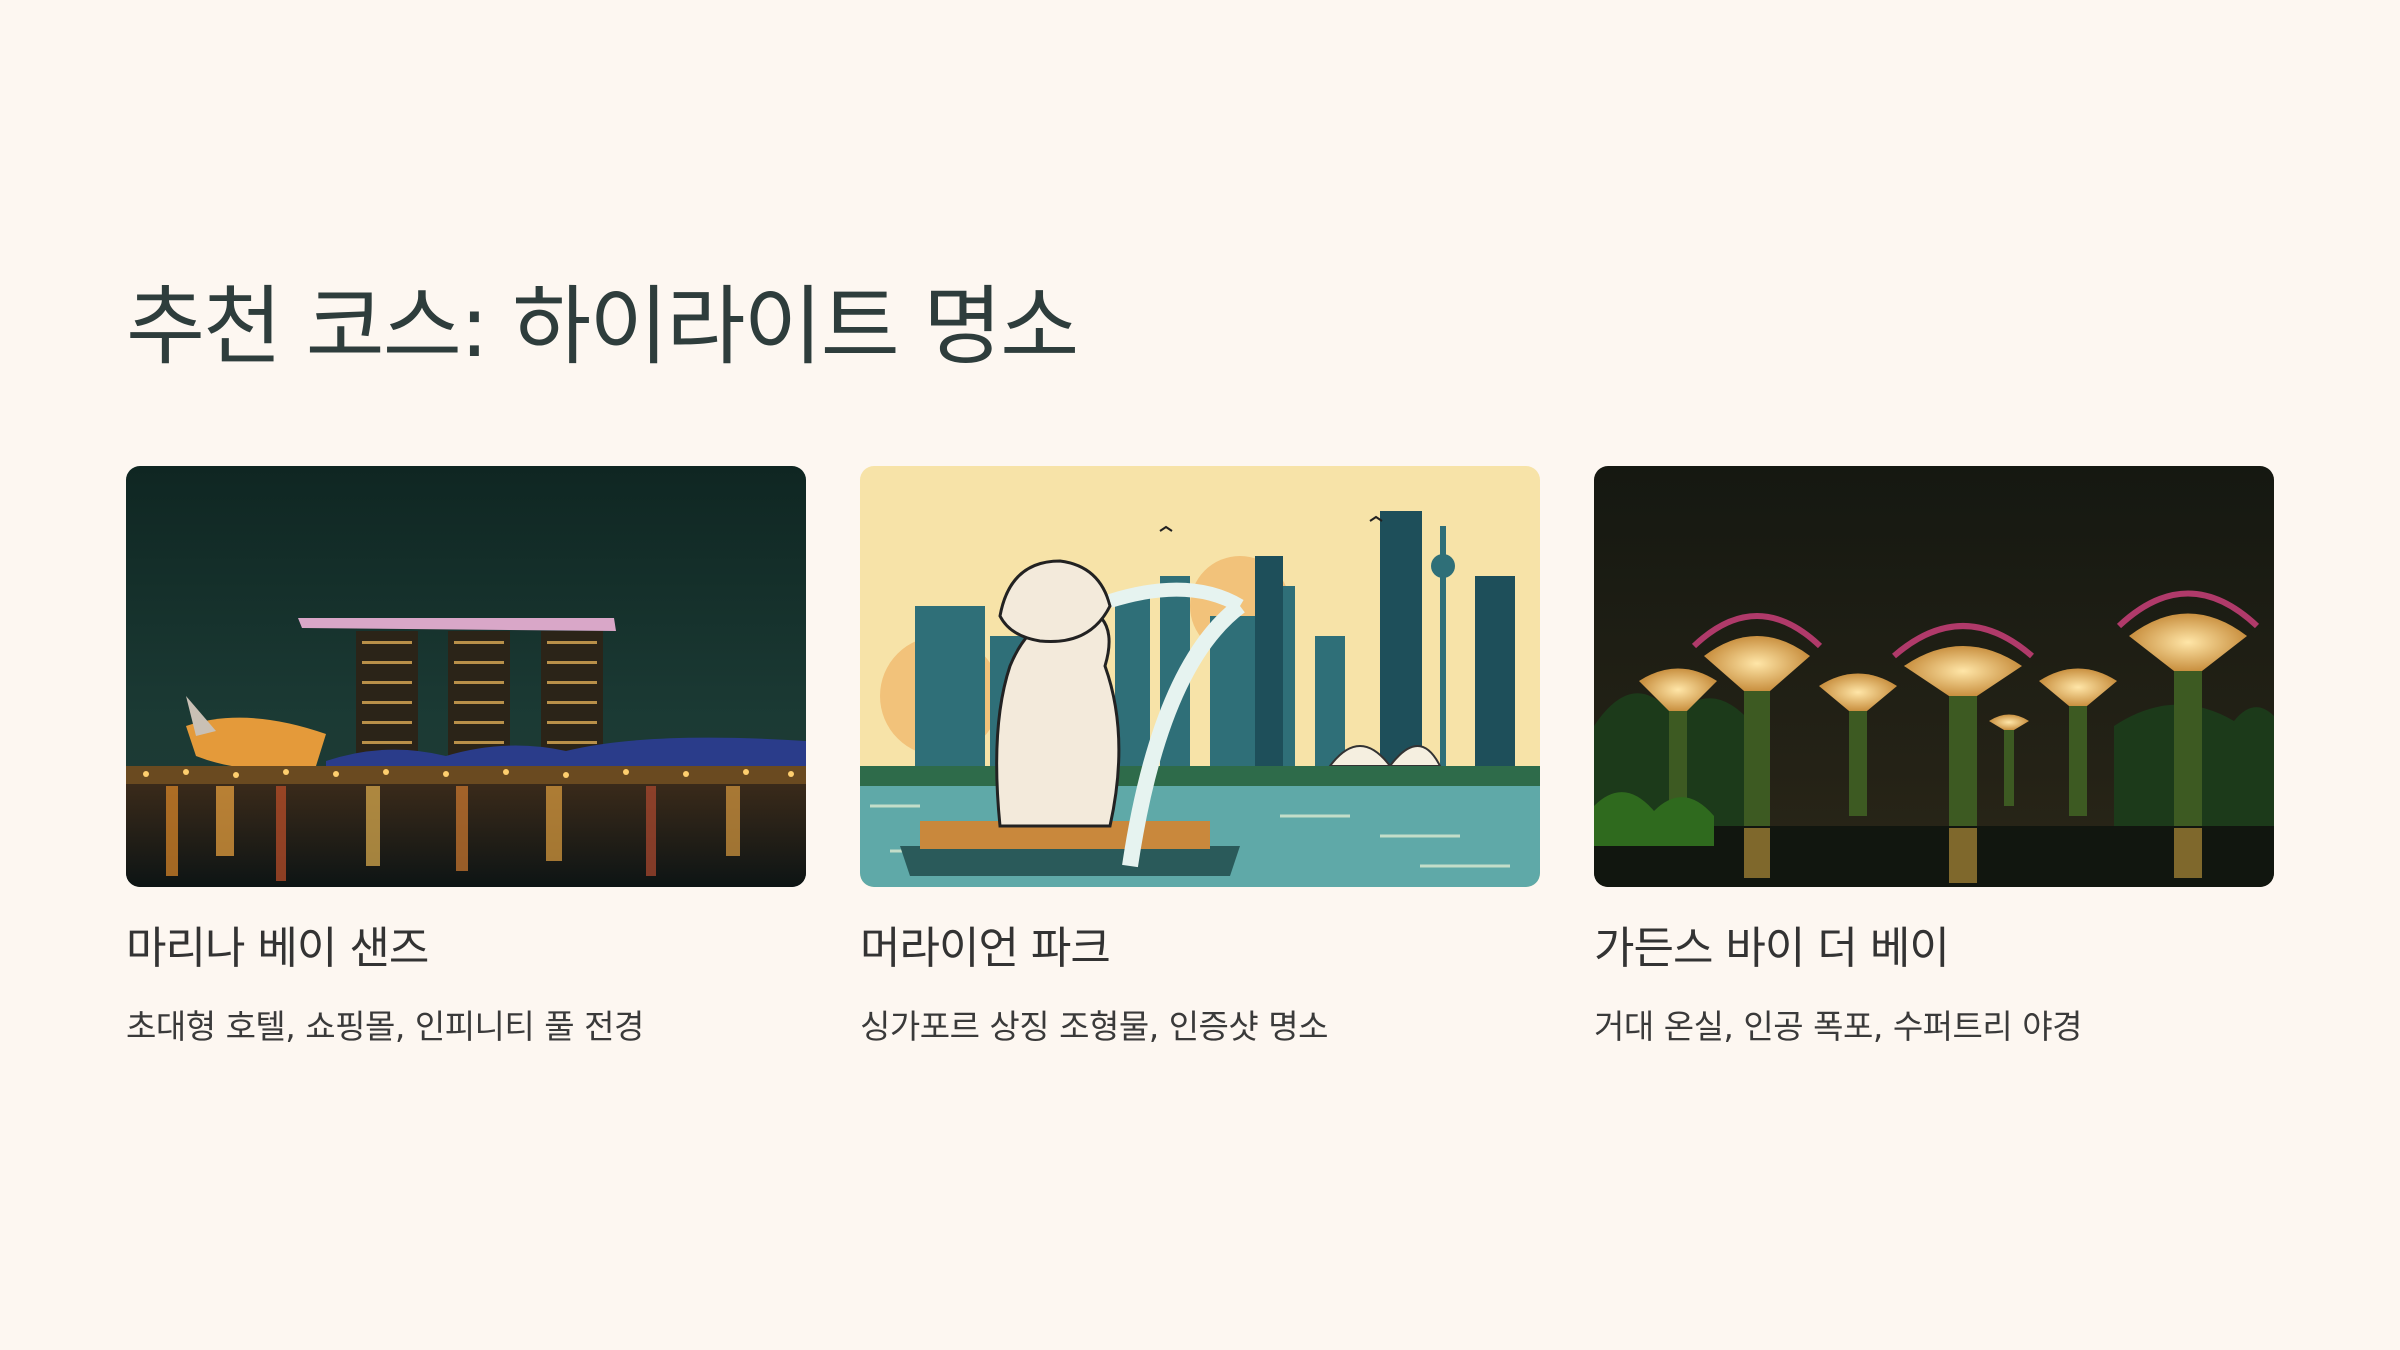 The width and height of the screenshot is (2400, 1350). Describe the element at coordinates (985, 948) in the screenshot. I see `card-title: 머라이언 파크` at that location.